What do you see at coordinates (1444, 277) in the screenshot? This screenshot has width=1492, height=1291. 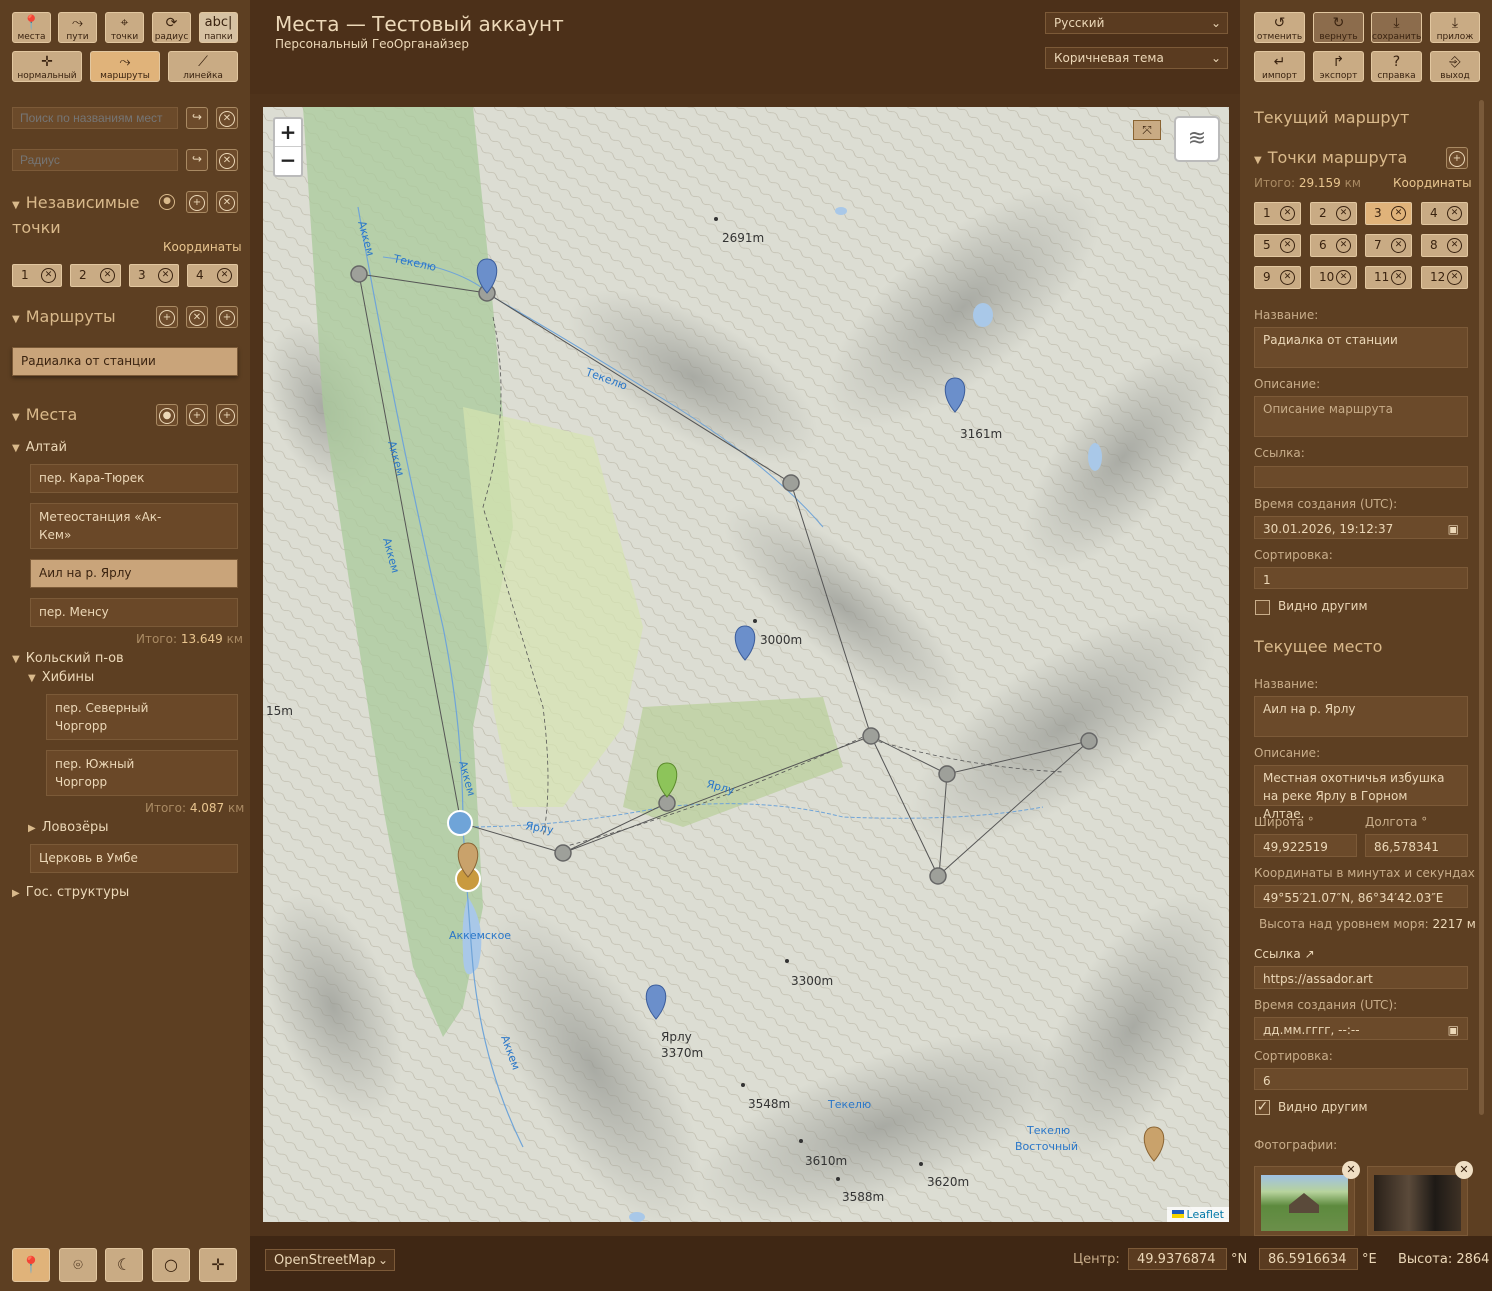 I see `route-point-chip: 12 ✕` at bounding box center [1444, 277].